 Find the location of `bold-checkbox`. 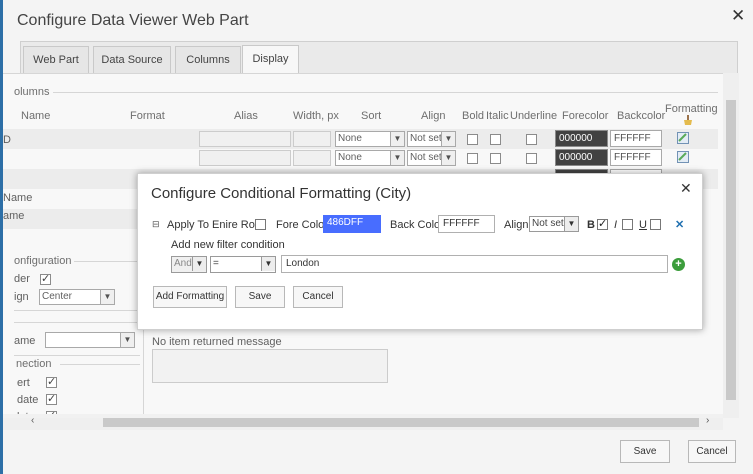

bold-checkbox is located at coordinates (602, 223).